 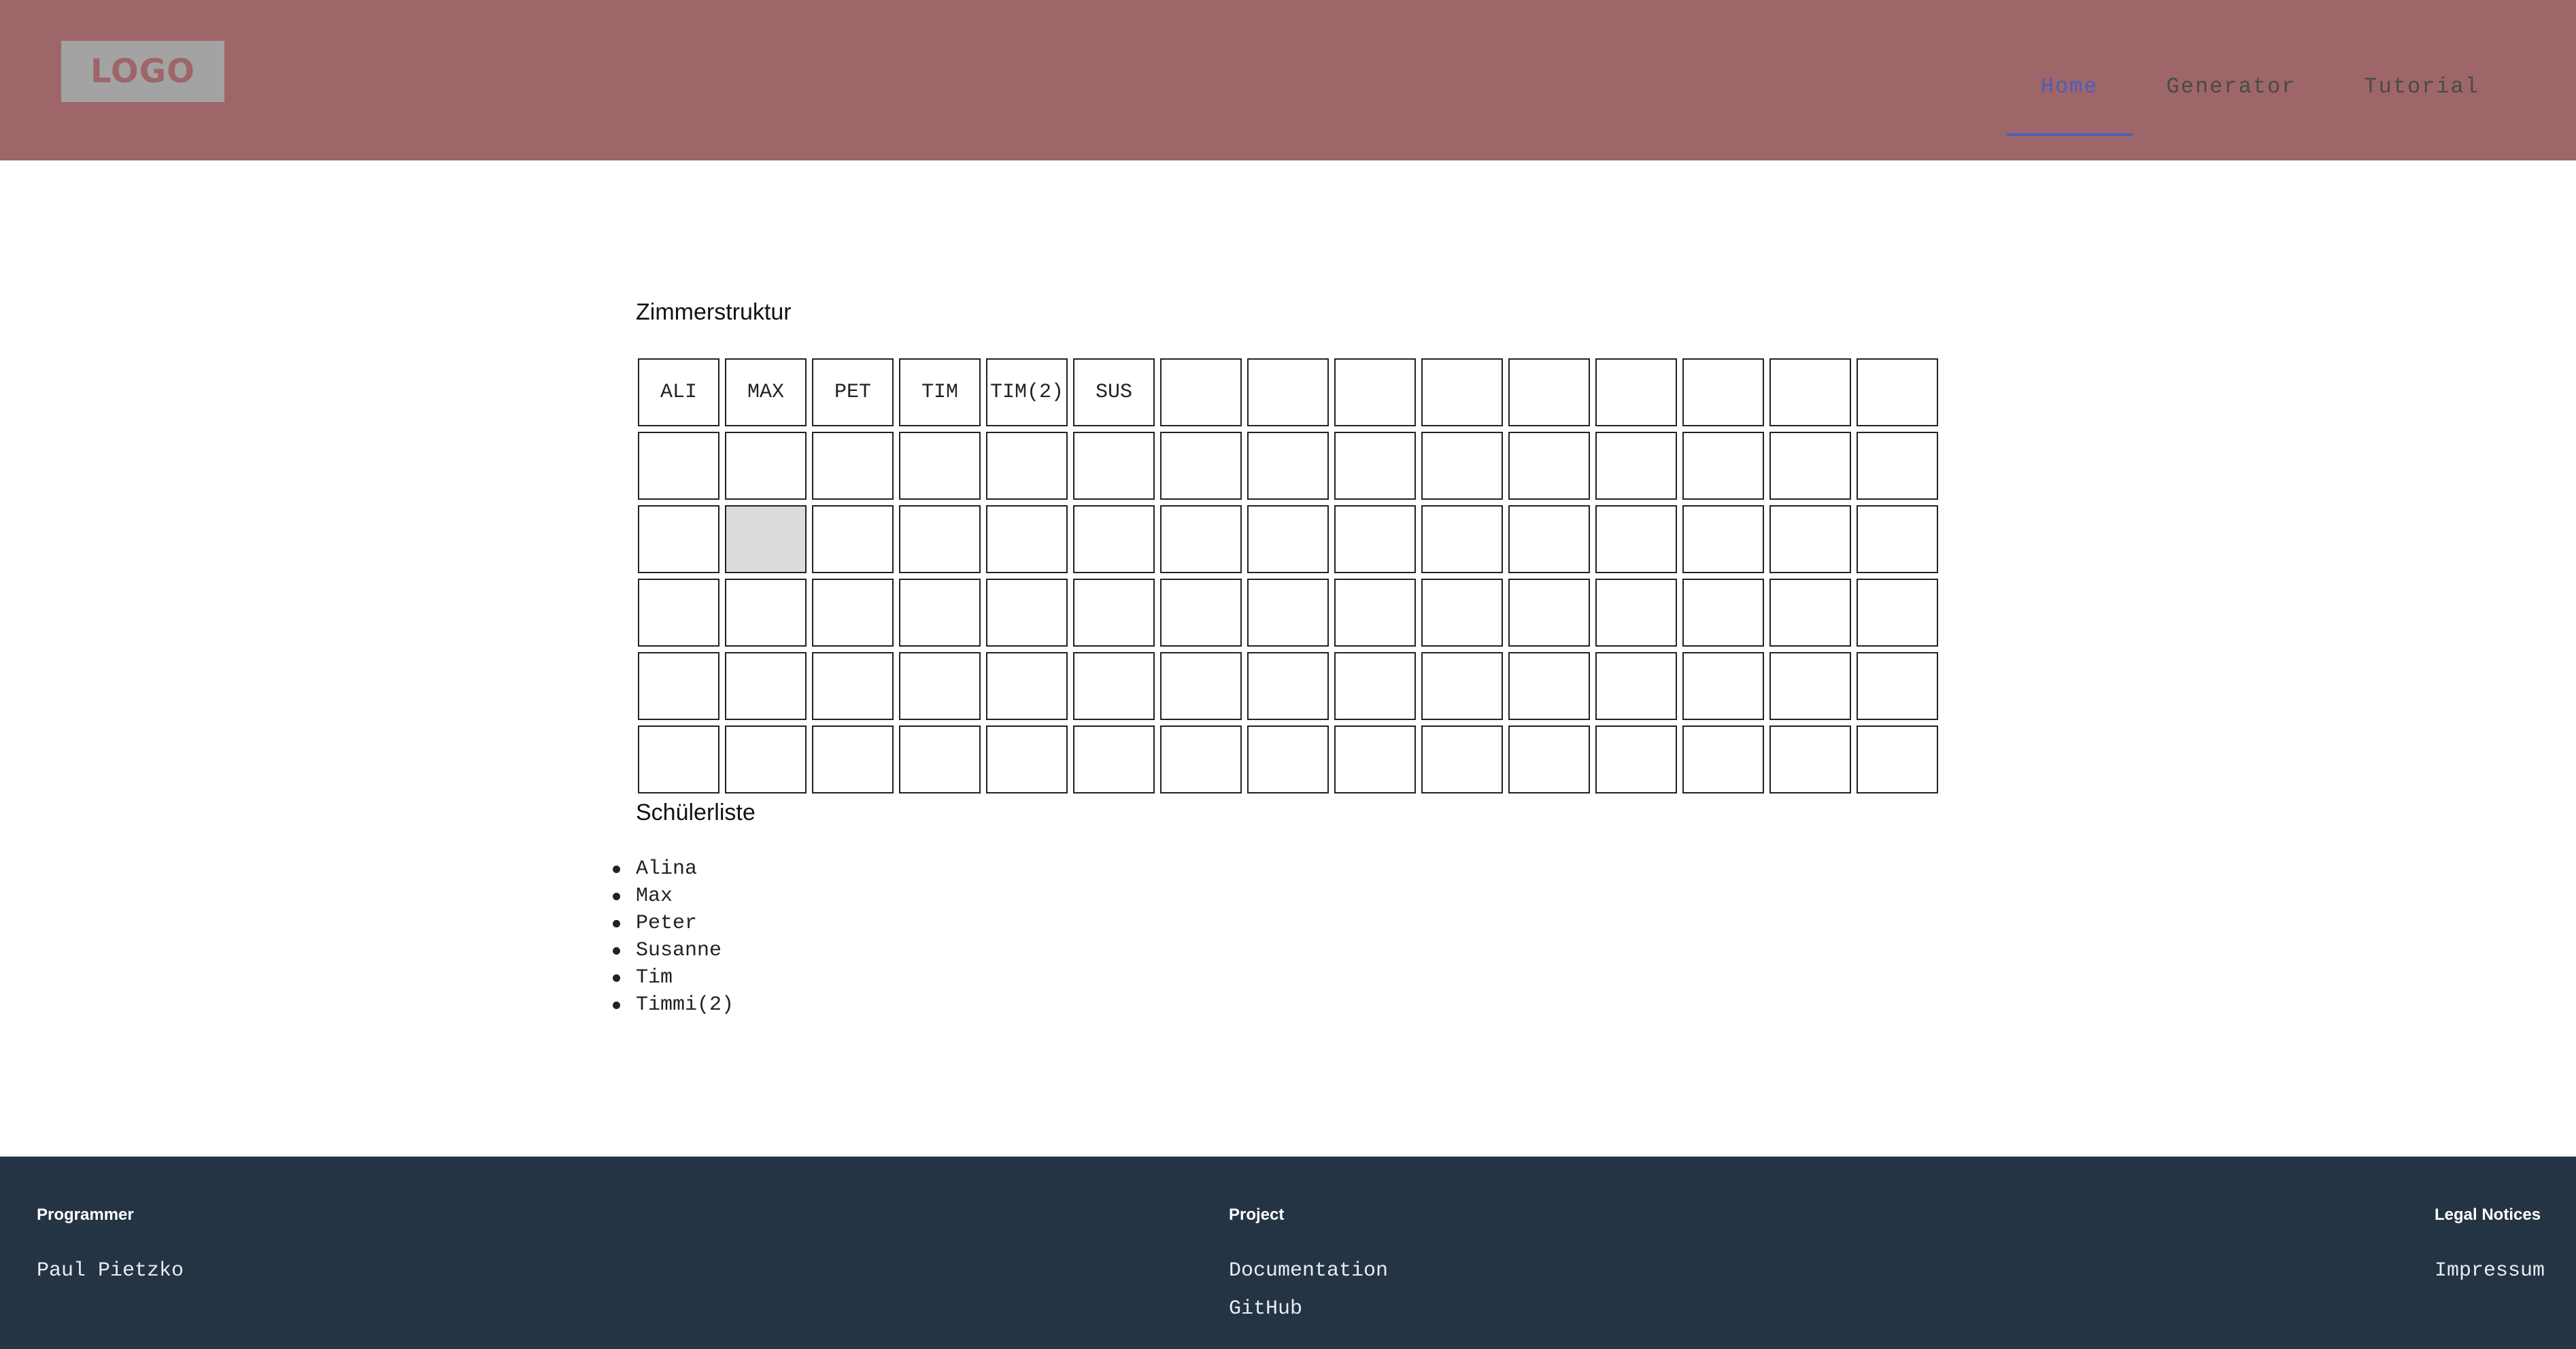 What do you see at coordinates (1308, 1309) in the screenshot?
I see `footer-link-github: GitHub` at bounding box center [1308, 1309].